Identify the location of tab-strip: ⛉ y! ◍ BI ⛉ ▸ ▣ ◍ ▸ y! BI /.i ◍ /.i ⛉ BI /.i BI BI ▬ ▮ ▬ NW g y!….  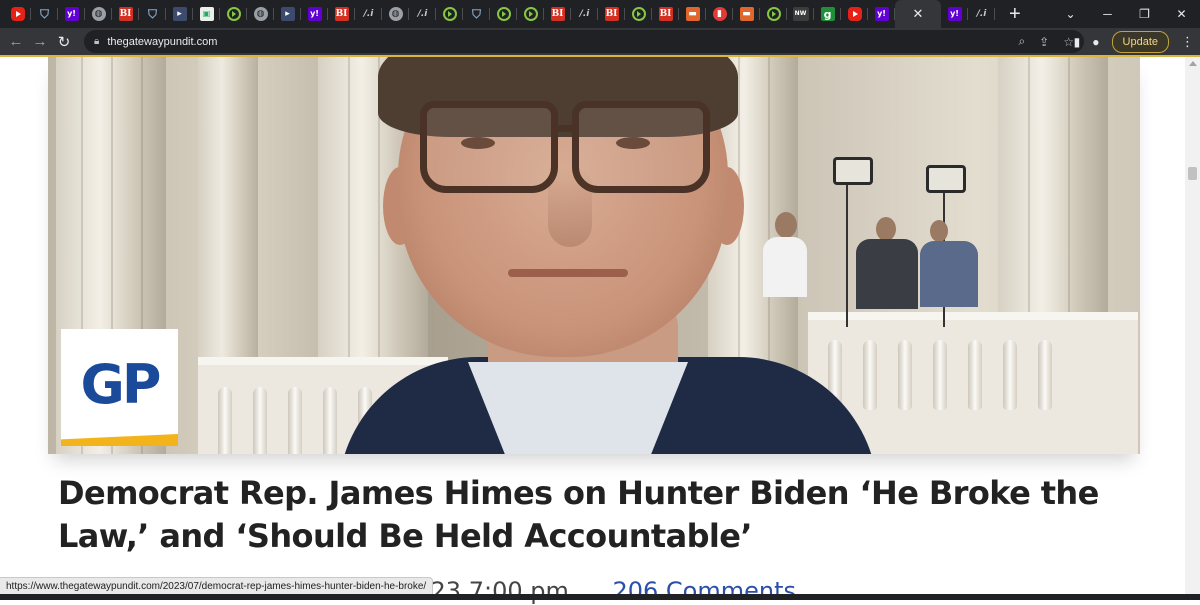
(600, 14).